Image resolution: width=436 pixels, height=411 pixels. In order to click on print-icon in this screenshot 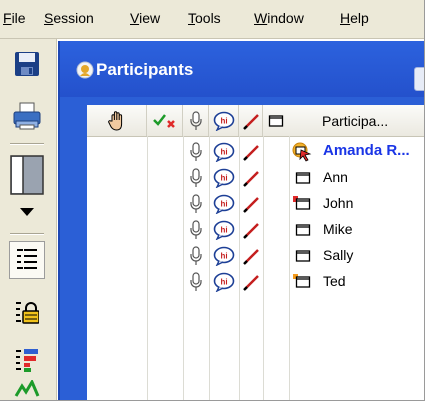, I will do `click(27, 116)`.